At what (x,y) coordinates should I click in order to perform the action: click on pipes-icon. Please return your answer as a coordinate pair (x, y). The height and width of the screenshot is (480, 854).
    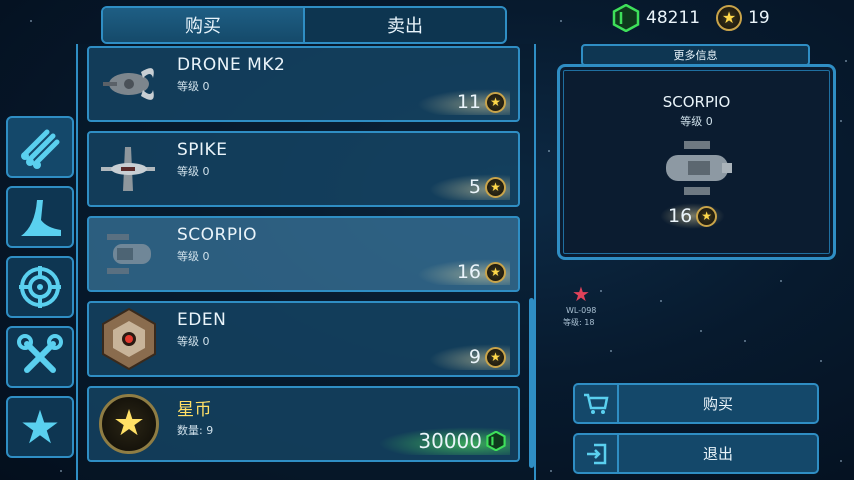
    Looking at the image, I should click on (40, 149).